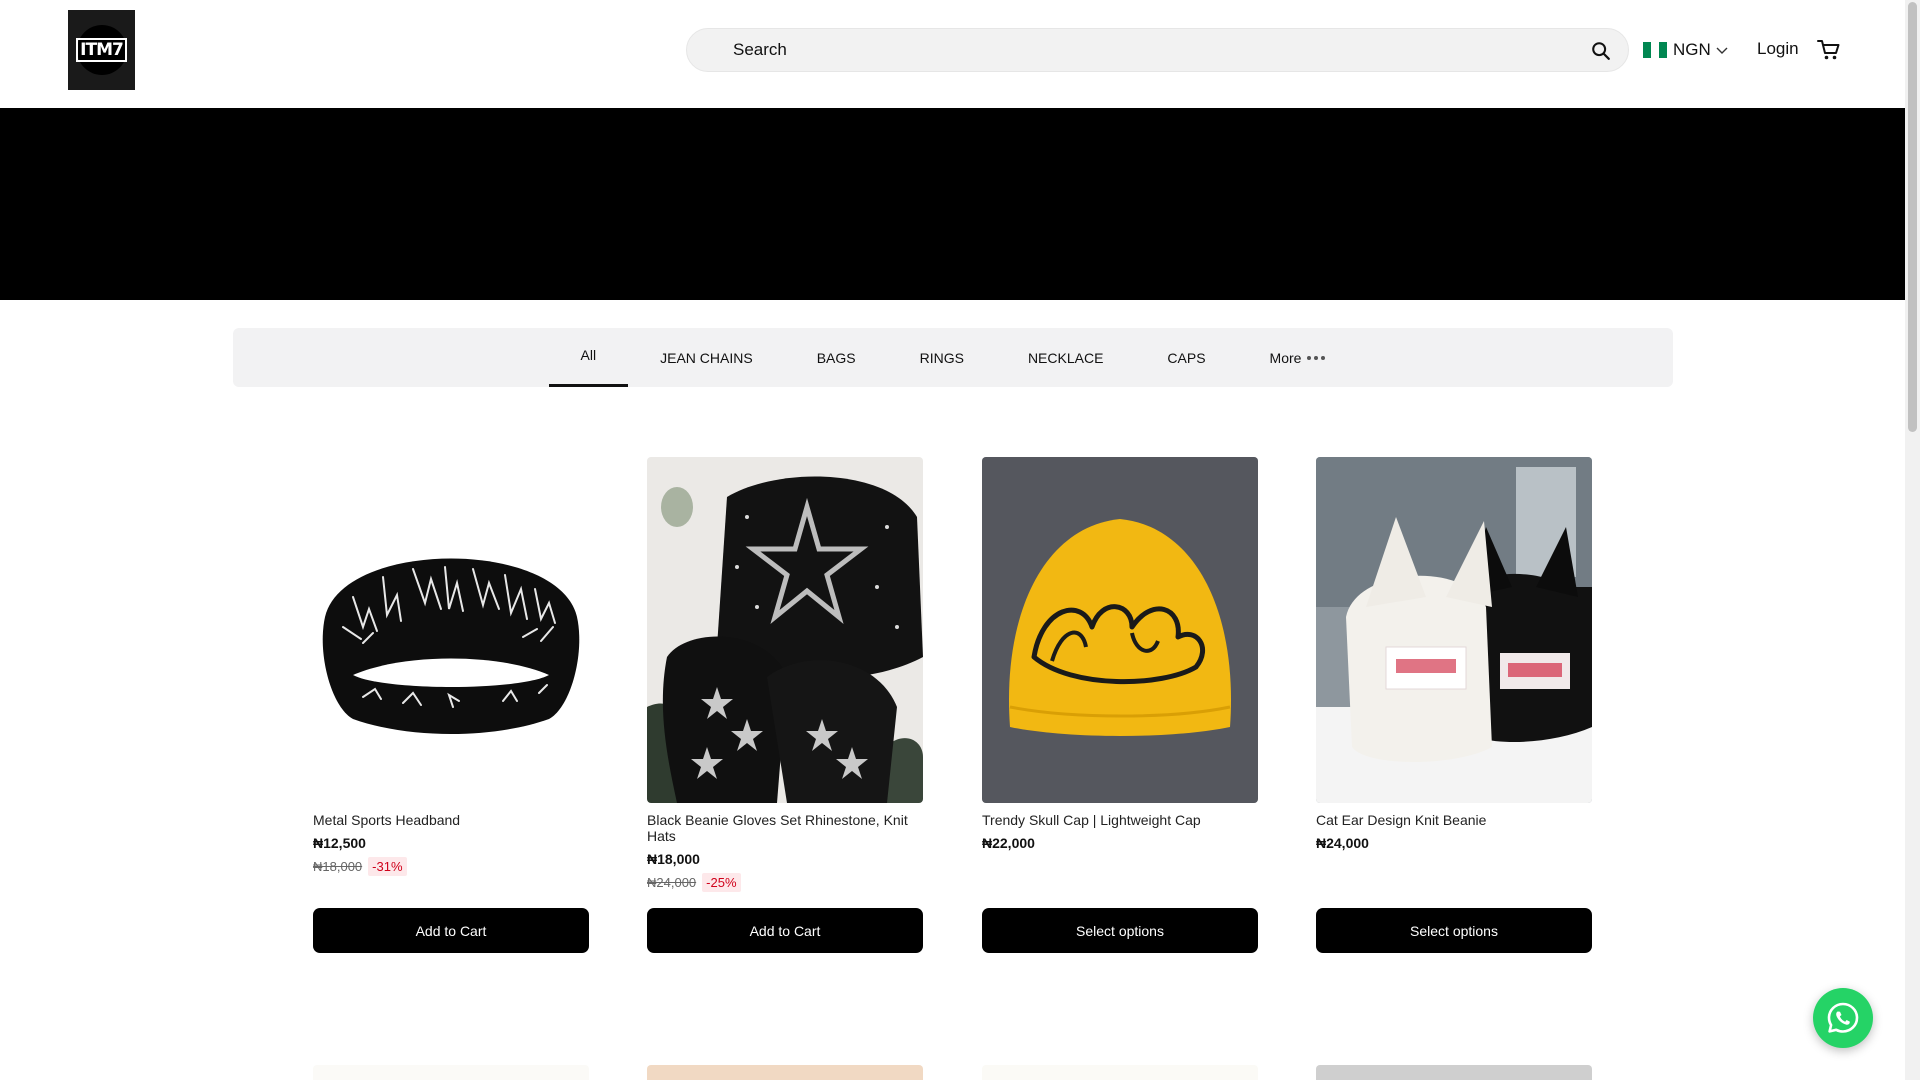  Describe the element at coordinates (339, 843) in the screenshot. I see `product-price: ₦12,500` at that location.